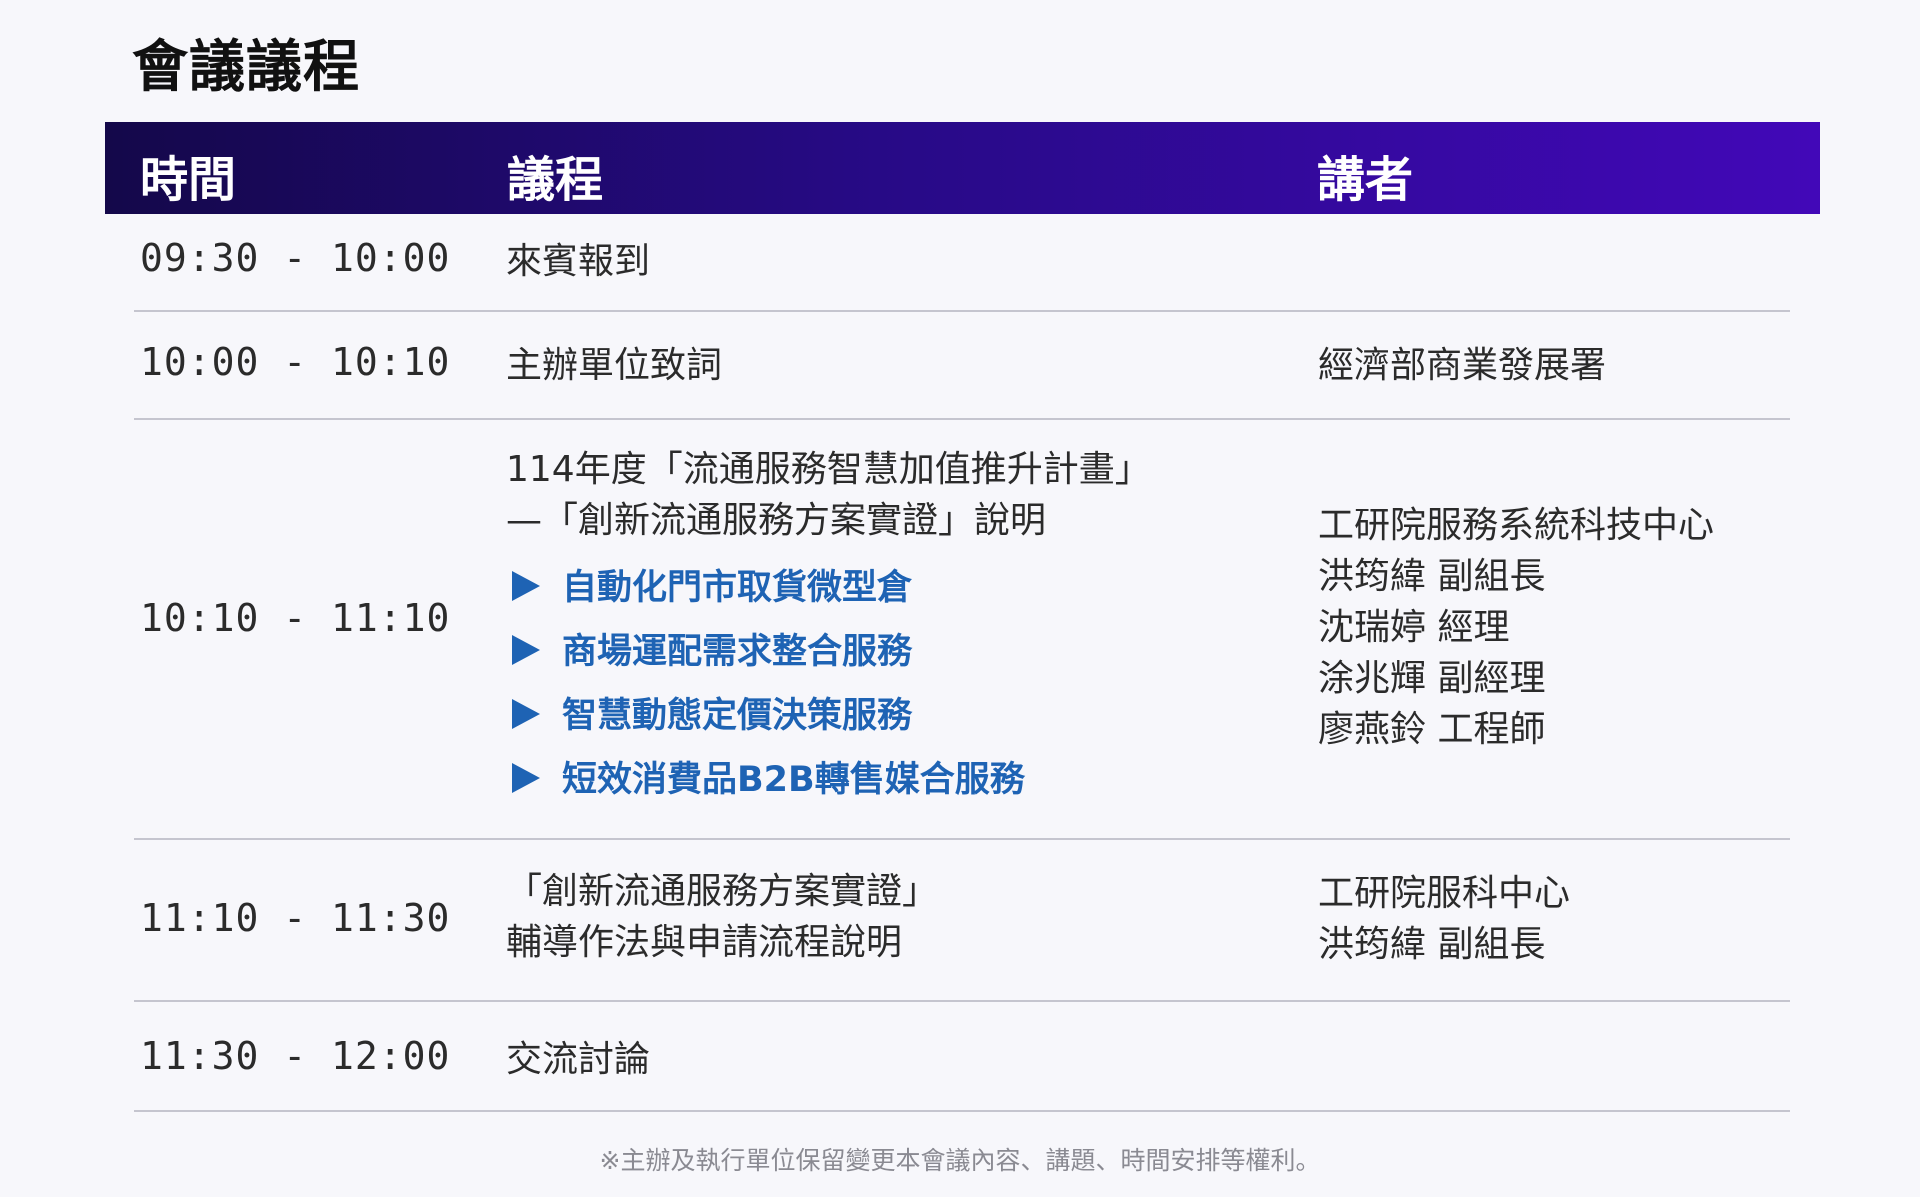 This screenshot has height=1197, width=1920. What do you see at coordinates (1444, 893) in the screenshot?
I see `speaker-line: 工研院服科中心` at bounding box center [1444, 893].